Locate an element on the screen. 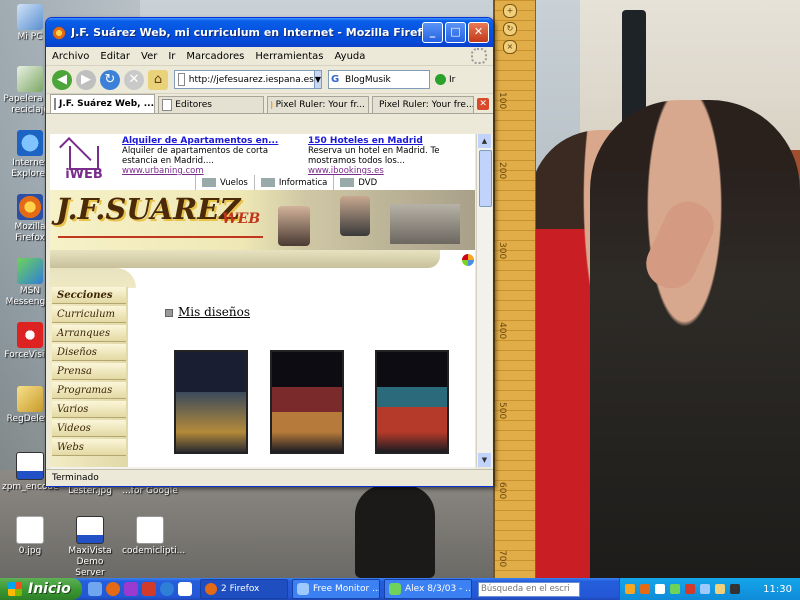  sidebar-item-programas: Programas is located at coordinates (89, 390).